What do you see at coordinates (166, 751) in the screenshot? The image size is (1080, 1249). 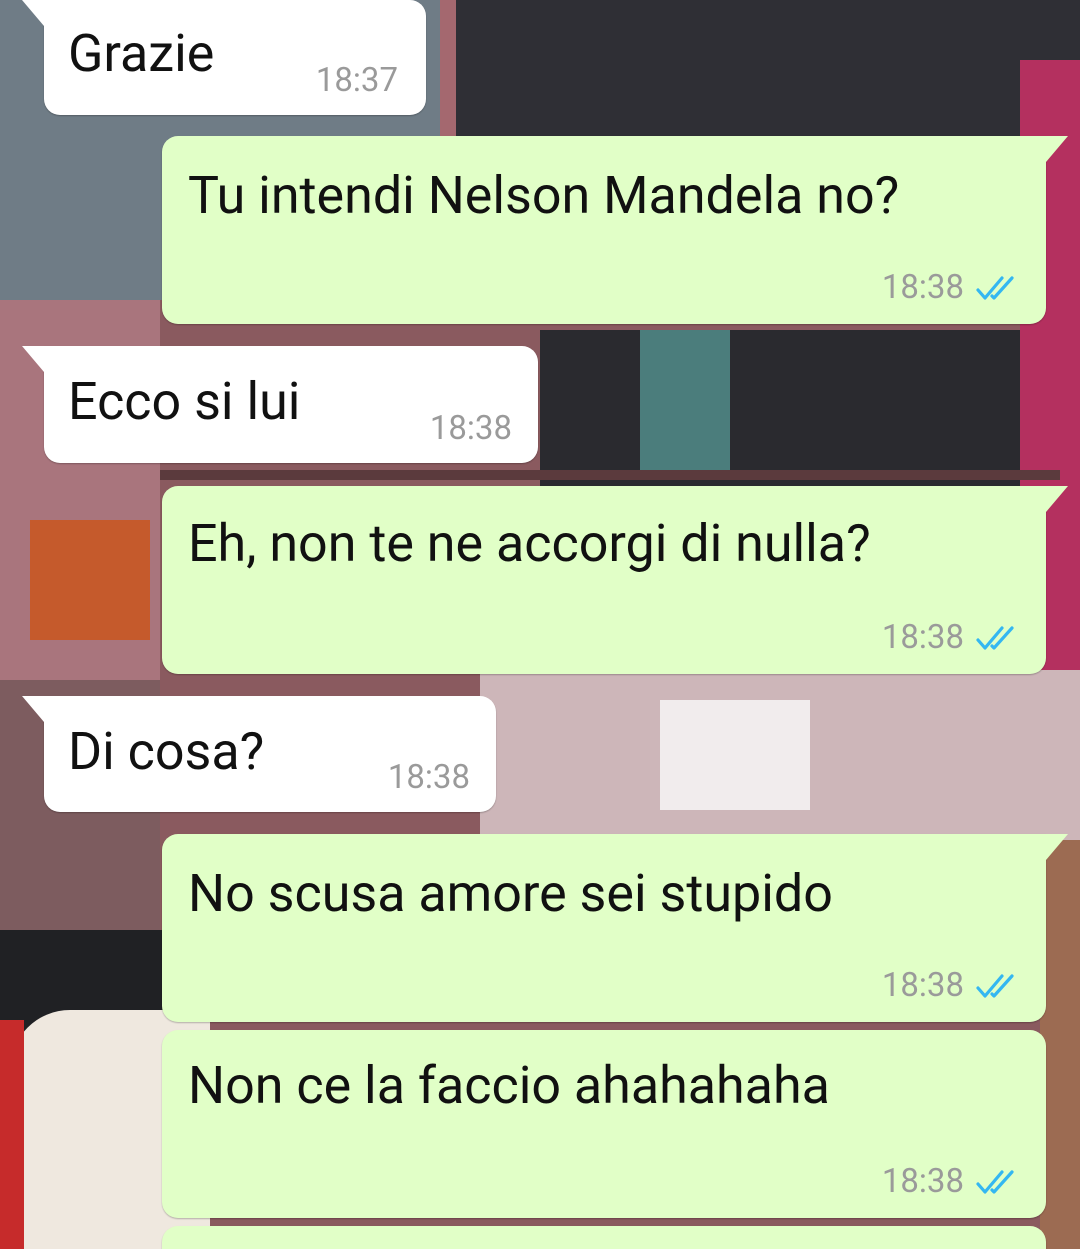 I see `message-text: Di cosa?` at bounding box center [166, 751].